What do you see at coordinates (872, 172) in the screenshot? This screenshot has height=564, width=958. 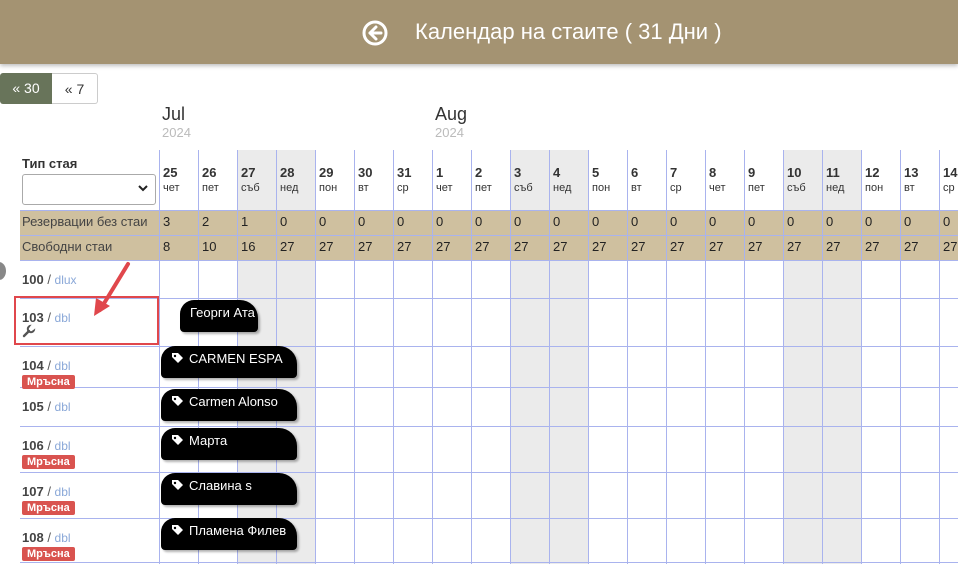 I see `day-number: 12` at bounding box center [872, 172].